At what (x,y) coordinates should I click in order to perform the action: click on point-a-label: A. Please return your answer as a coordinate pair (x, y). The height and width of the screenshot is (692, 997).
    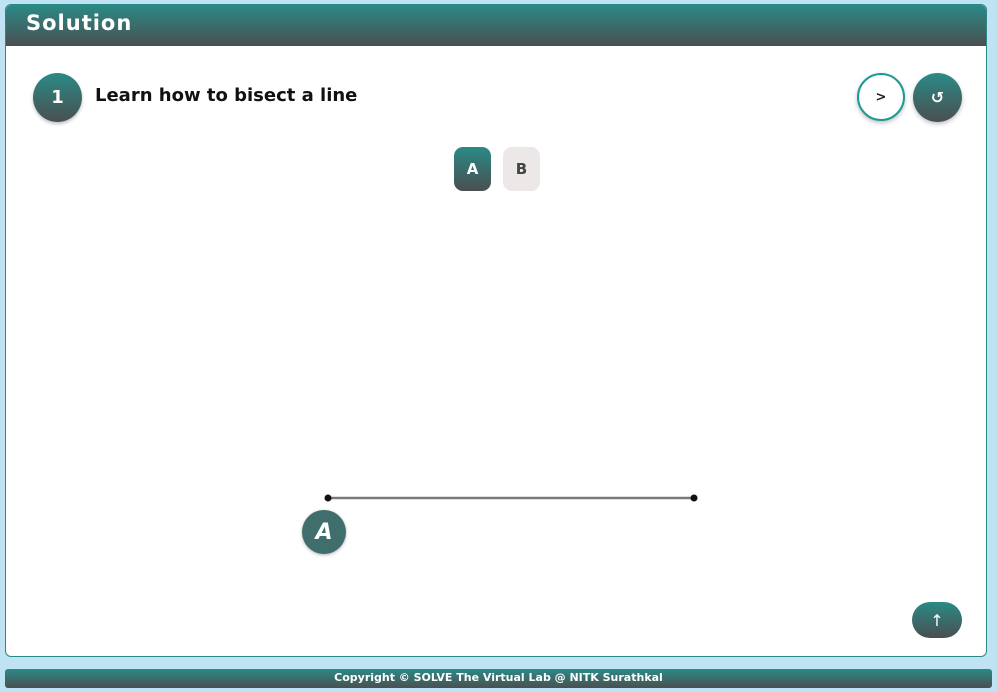
    Looking at the image, I should click on (324, 532).